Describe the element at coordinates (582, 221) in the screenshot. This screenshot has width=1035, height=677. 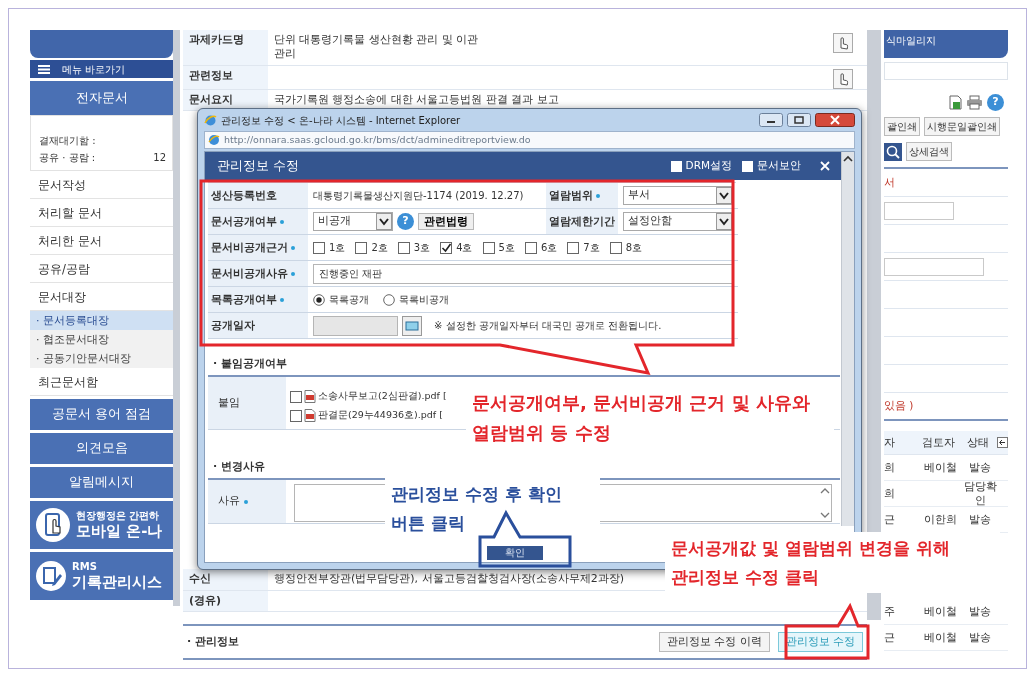
I see `field-label: 열람제한기간` at that location.